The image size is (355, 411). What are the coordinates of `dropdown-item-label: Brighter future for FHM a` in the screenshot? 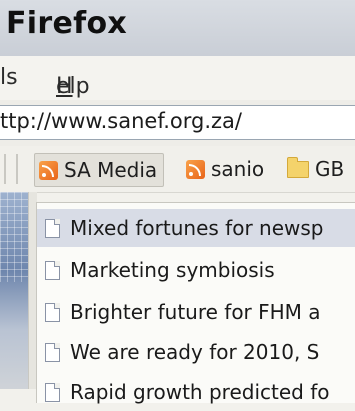 It's located at (195, 312).